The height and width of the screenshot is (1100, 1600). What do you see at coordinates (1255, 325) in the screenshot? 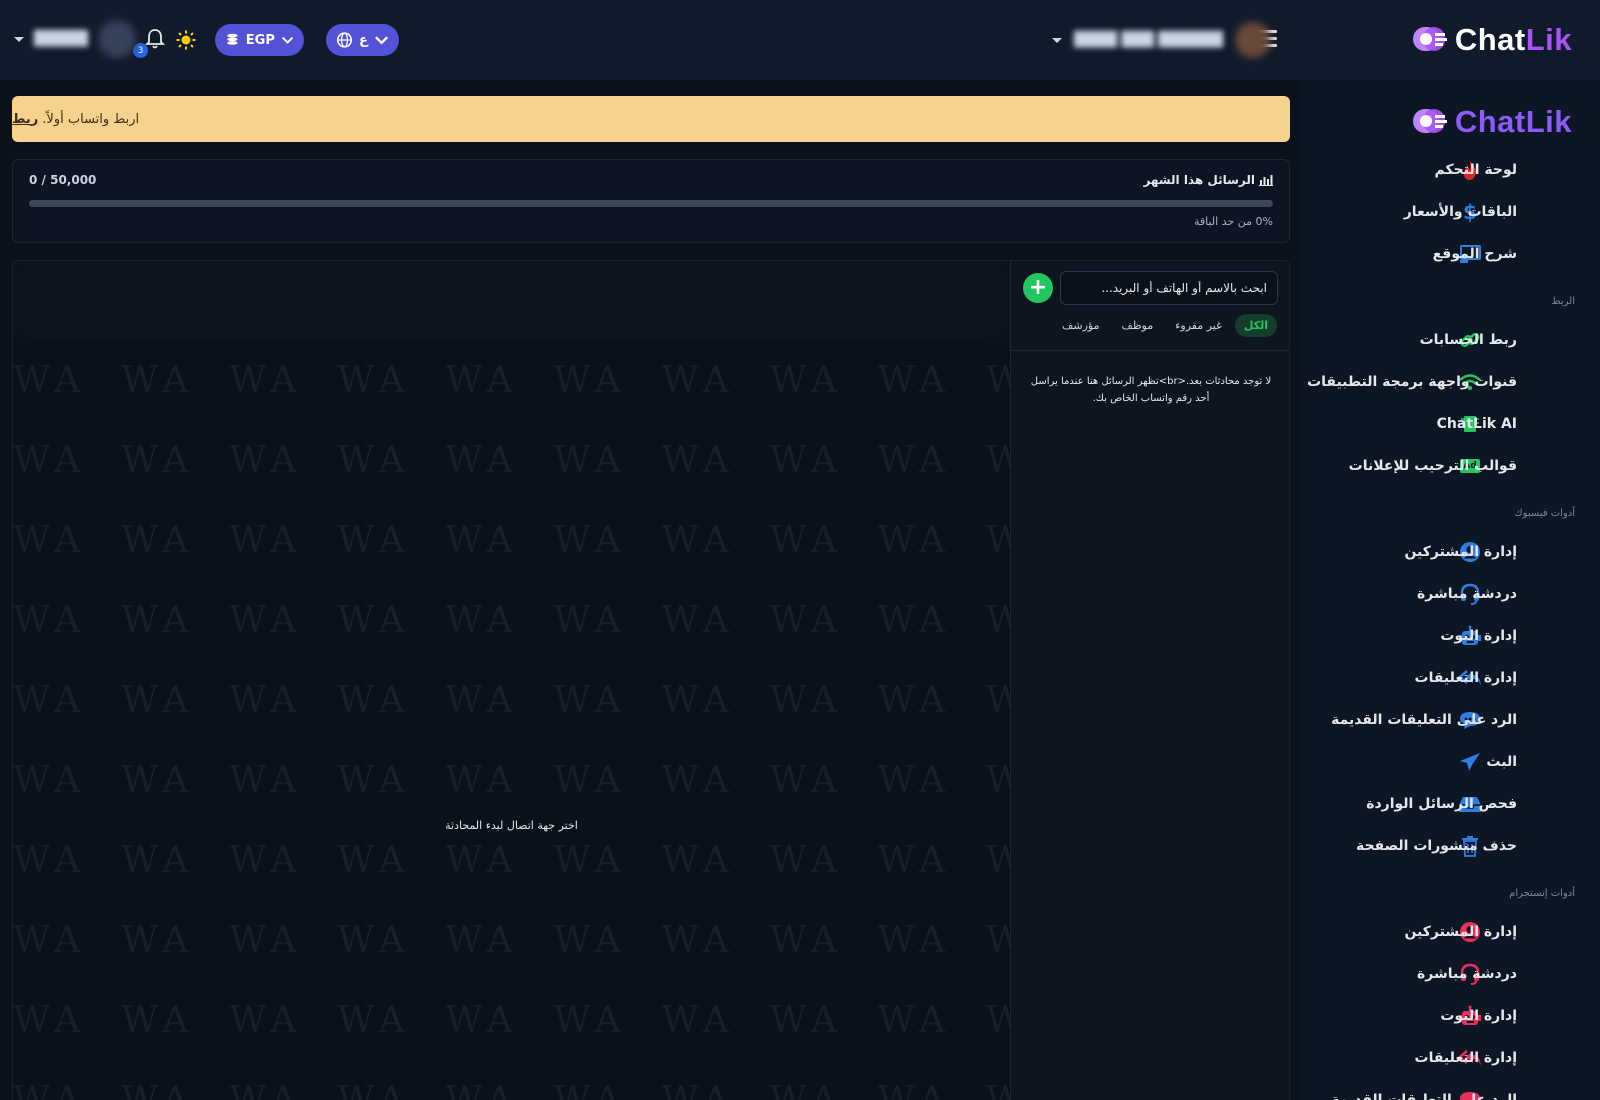
I see `tab-all: الكل` at bounding box center [1255, 325].